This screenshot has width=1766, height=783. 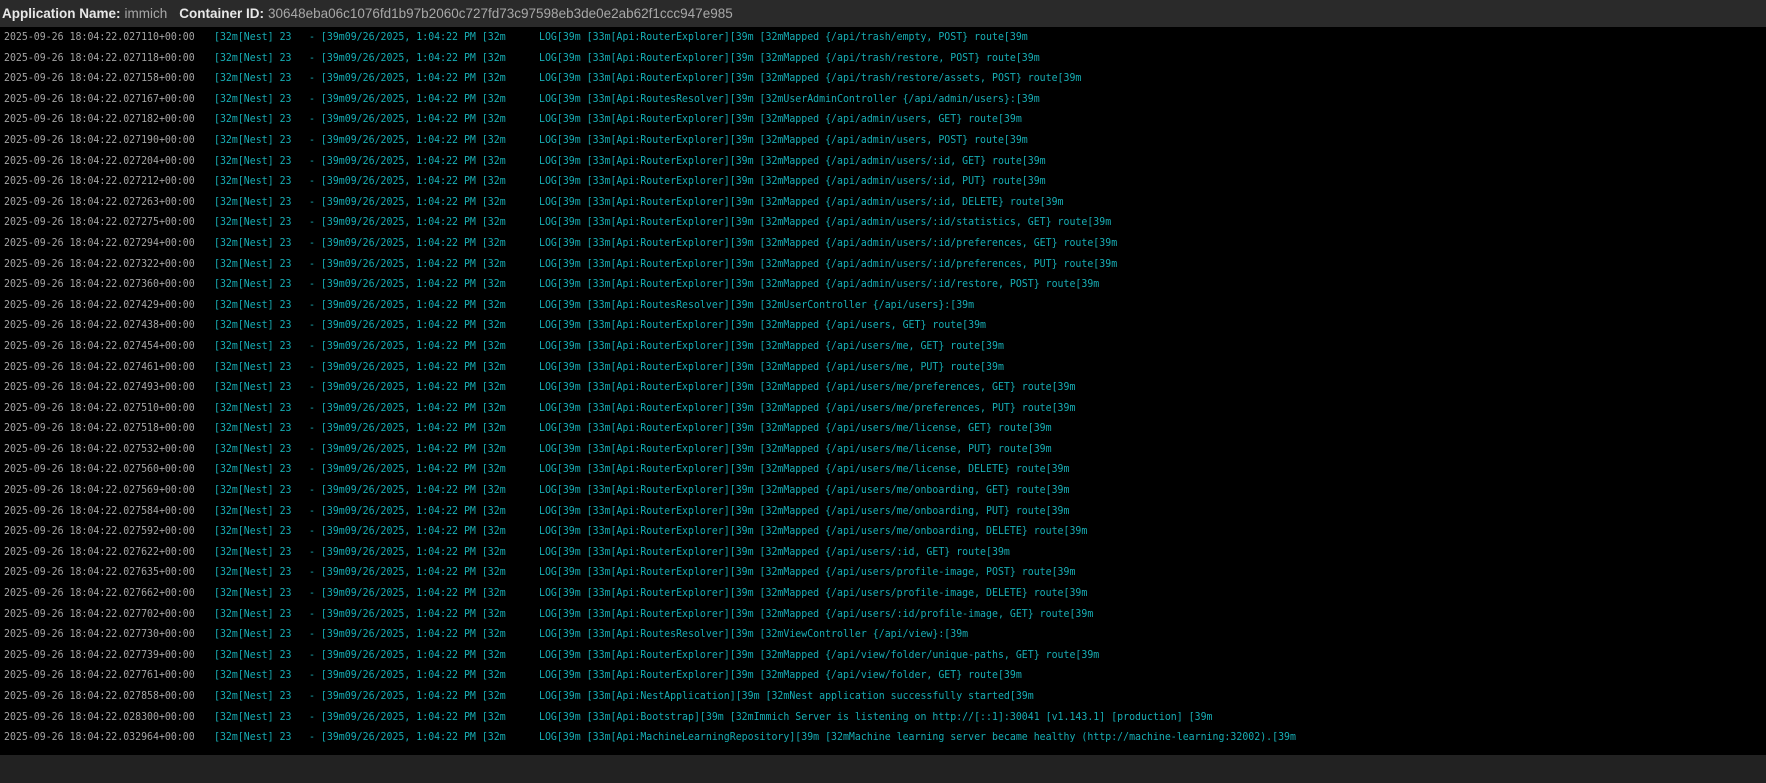 I want to click on log-timestamp: 2025-09-26 18:04:22.027739+00:00, so click(x=99, y=654).